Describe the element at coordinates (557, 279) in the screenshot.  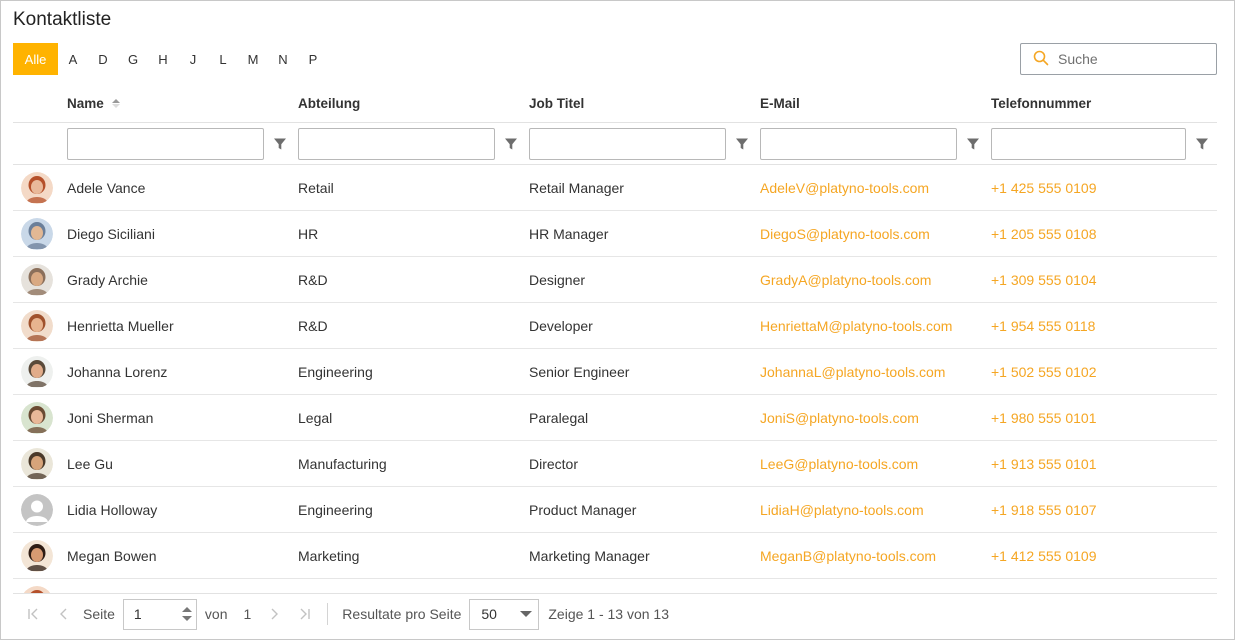
I see `cell-job: Designer` at that location.